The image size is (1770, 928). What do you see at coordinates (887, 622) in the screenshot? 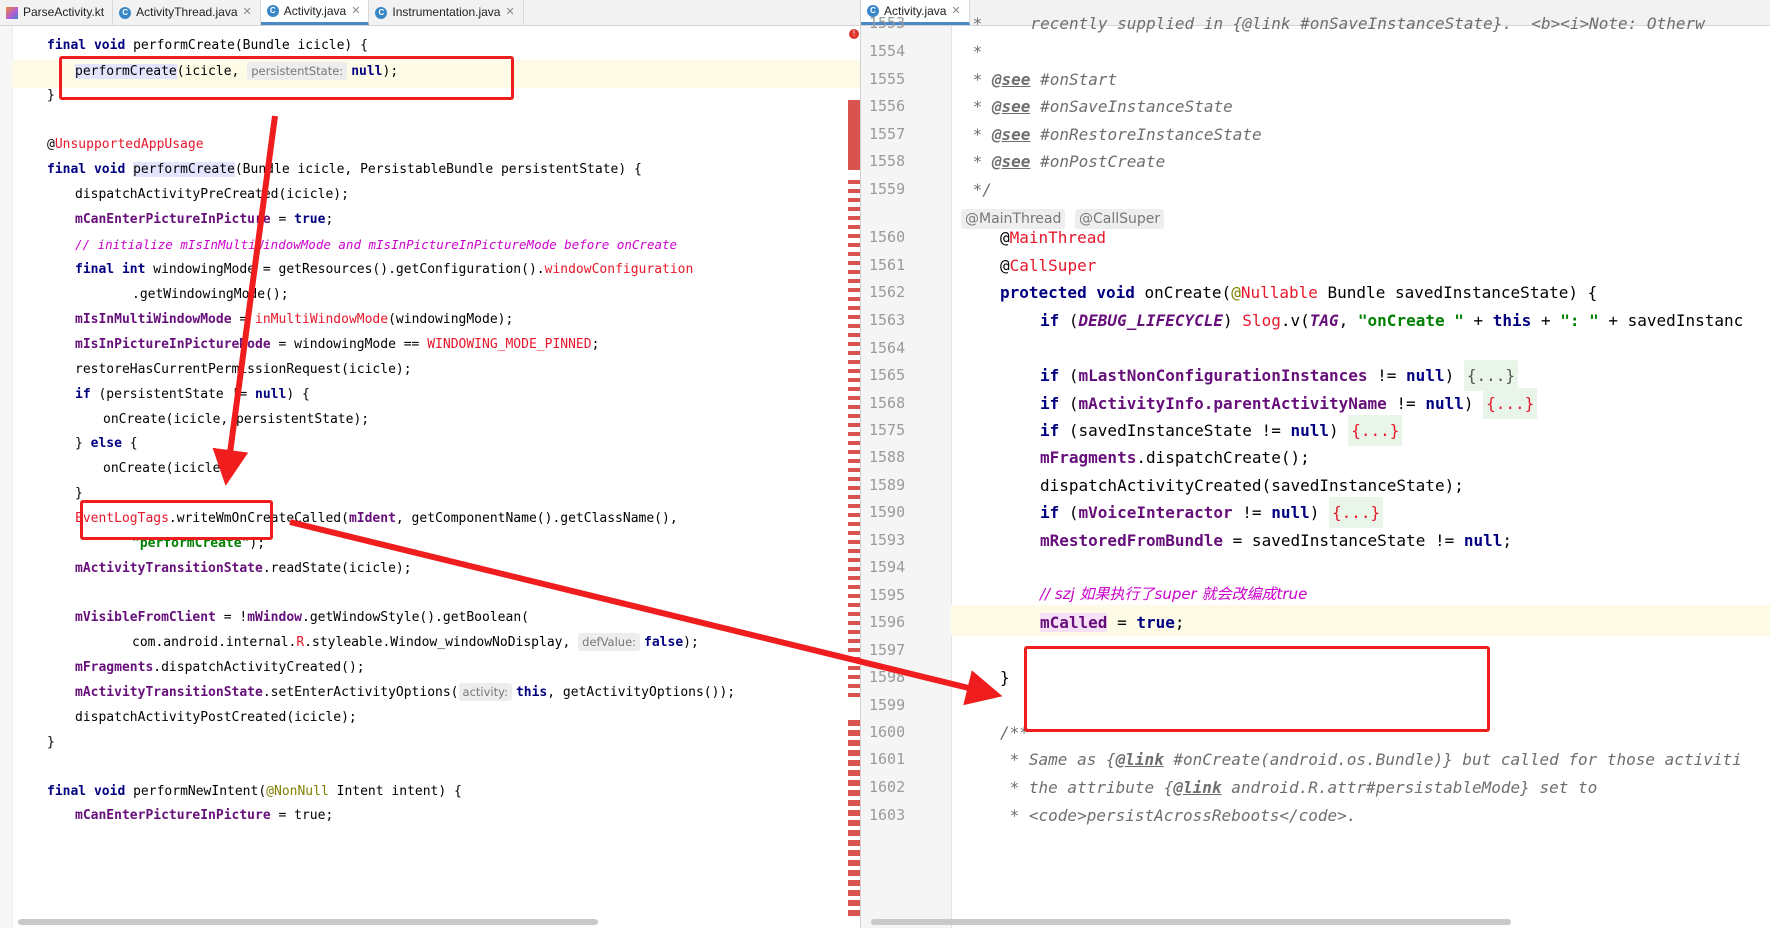
I see `line-number: 1596` at bounding box center [887, 622].